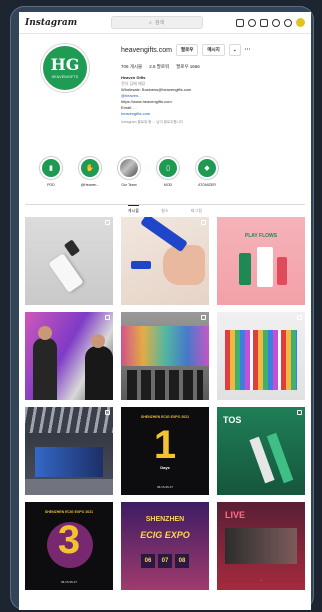 This screenshot has height=612, width=322. I want to click on hall-floor, so click(69, 487).